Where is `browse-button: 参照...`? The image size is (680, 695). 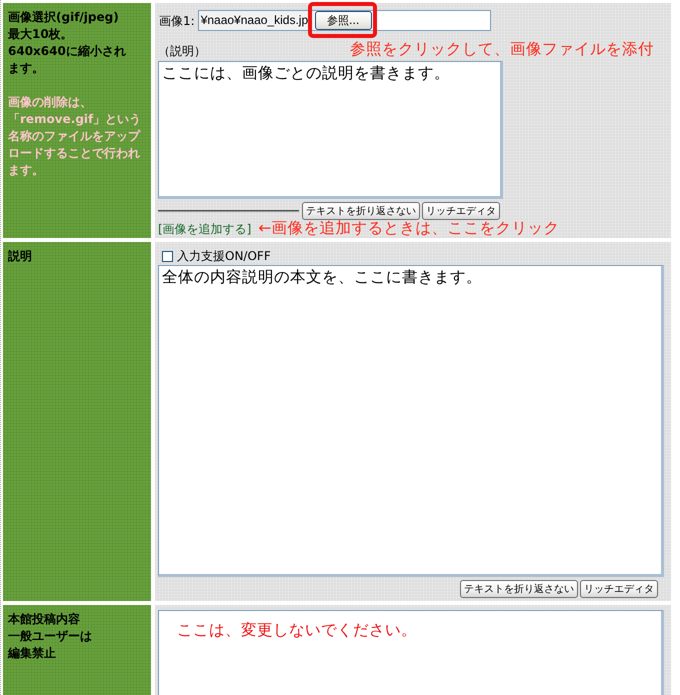
browse-button: 参照... is located at coordinates (343, 20).